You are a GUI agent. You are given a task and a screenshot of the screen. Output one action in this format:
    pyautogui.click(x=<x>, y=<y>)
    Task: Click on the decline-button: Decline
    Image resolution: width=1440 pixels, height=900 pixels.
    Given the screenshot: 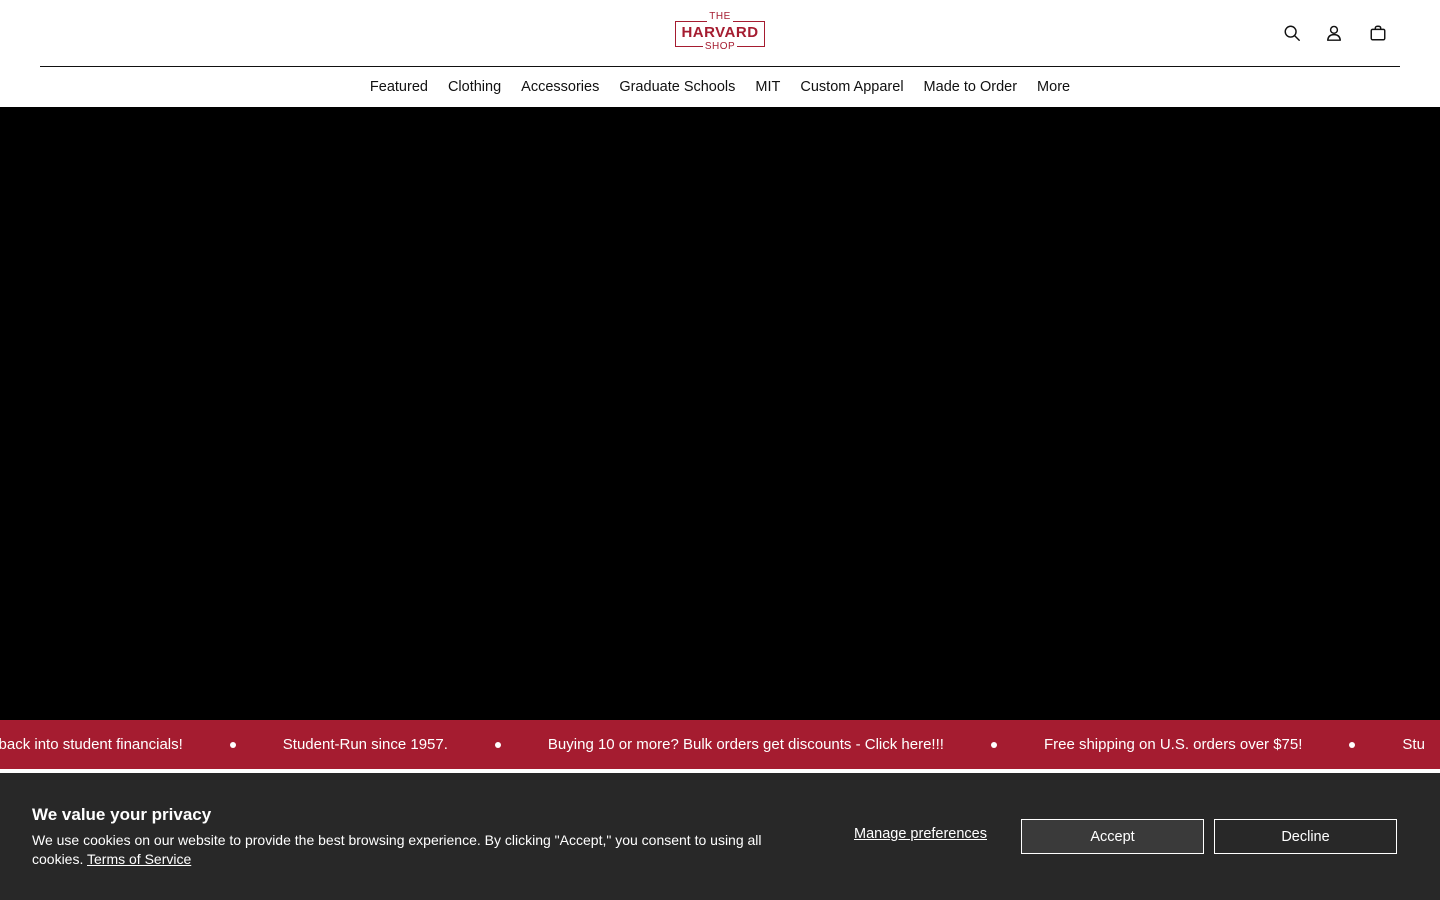 What is the action you would take?
    pyautogui.click(x=1305, y=836)
    